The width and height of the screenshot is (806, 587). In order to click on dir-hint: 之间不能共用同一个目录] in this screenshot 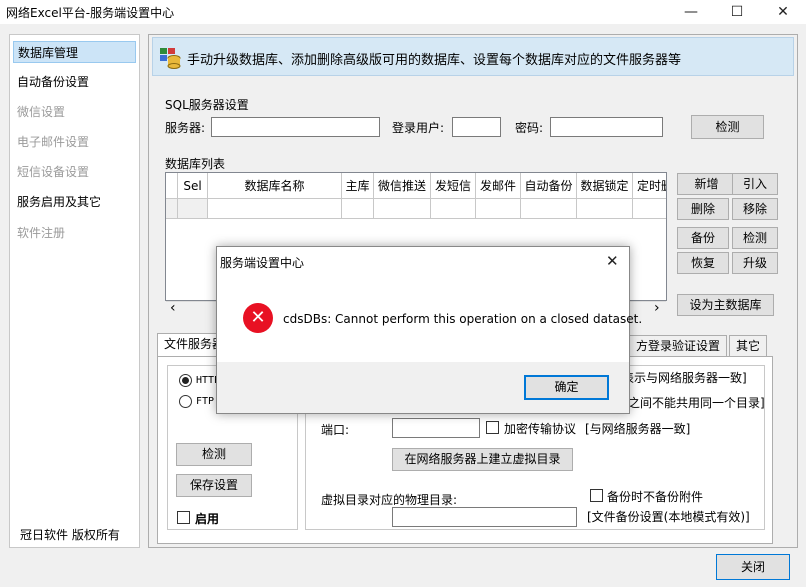, I will do `click(696, 403)`.